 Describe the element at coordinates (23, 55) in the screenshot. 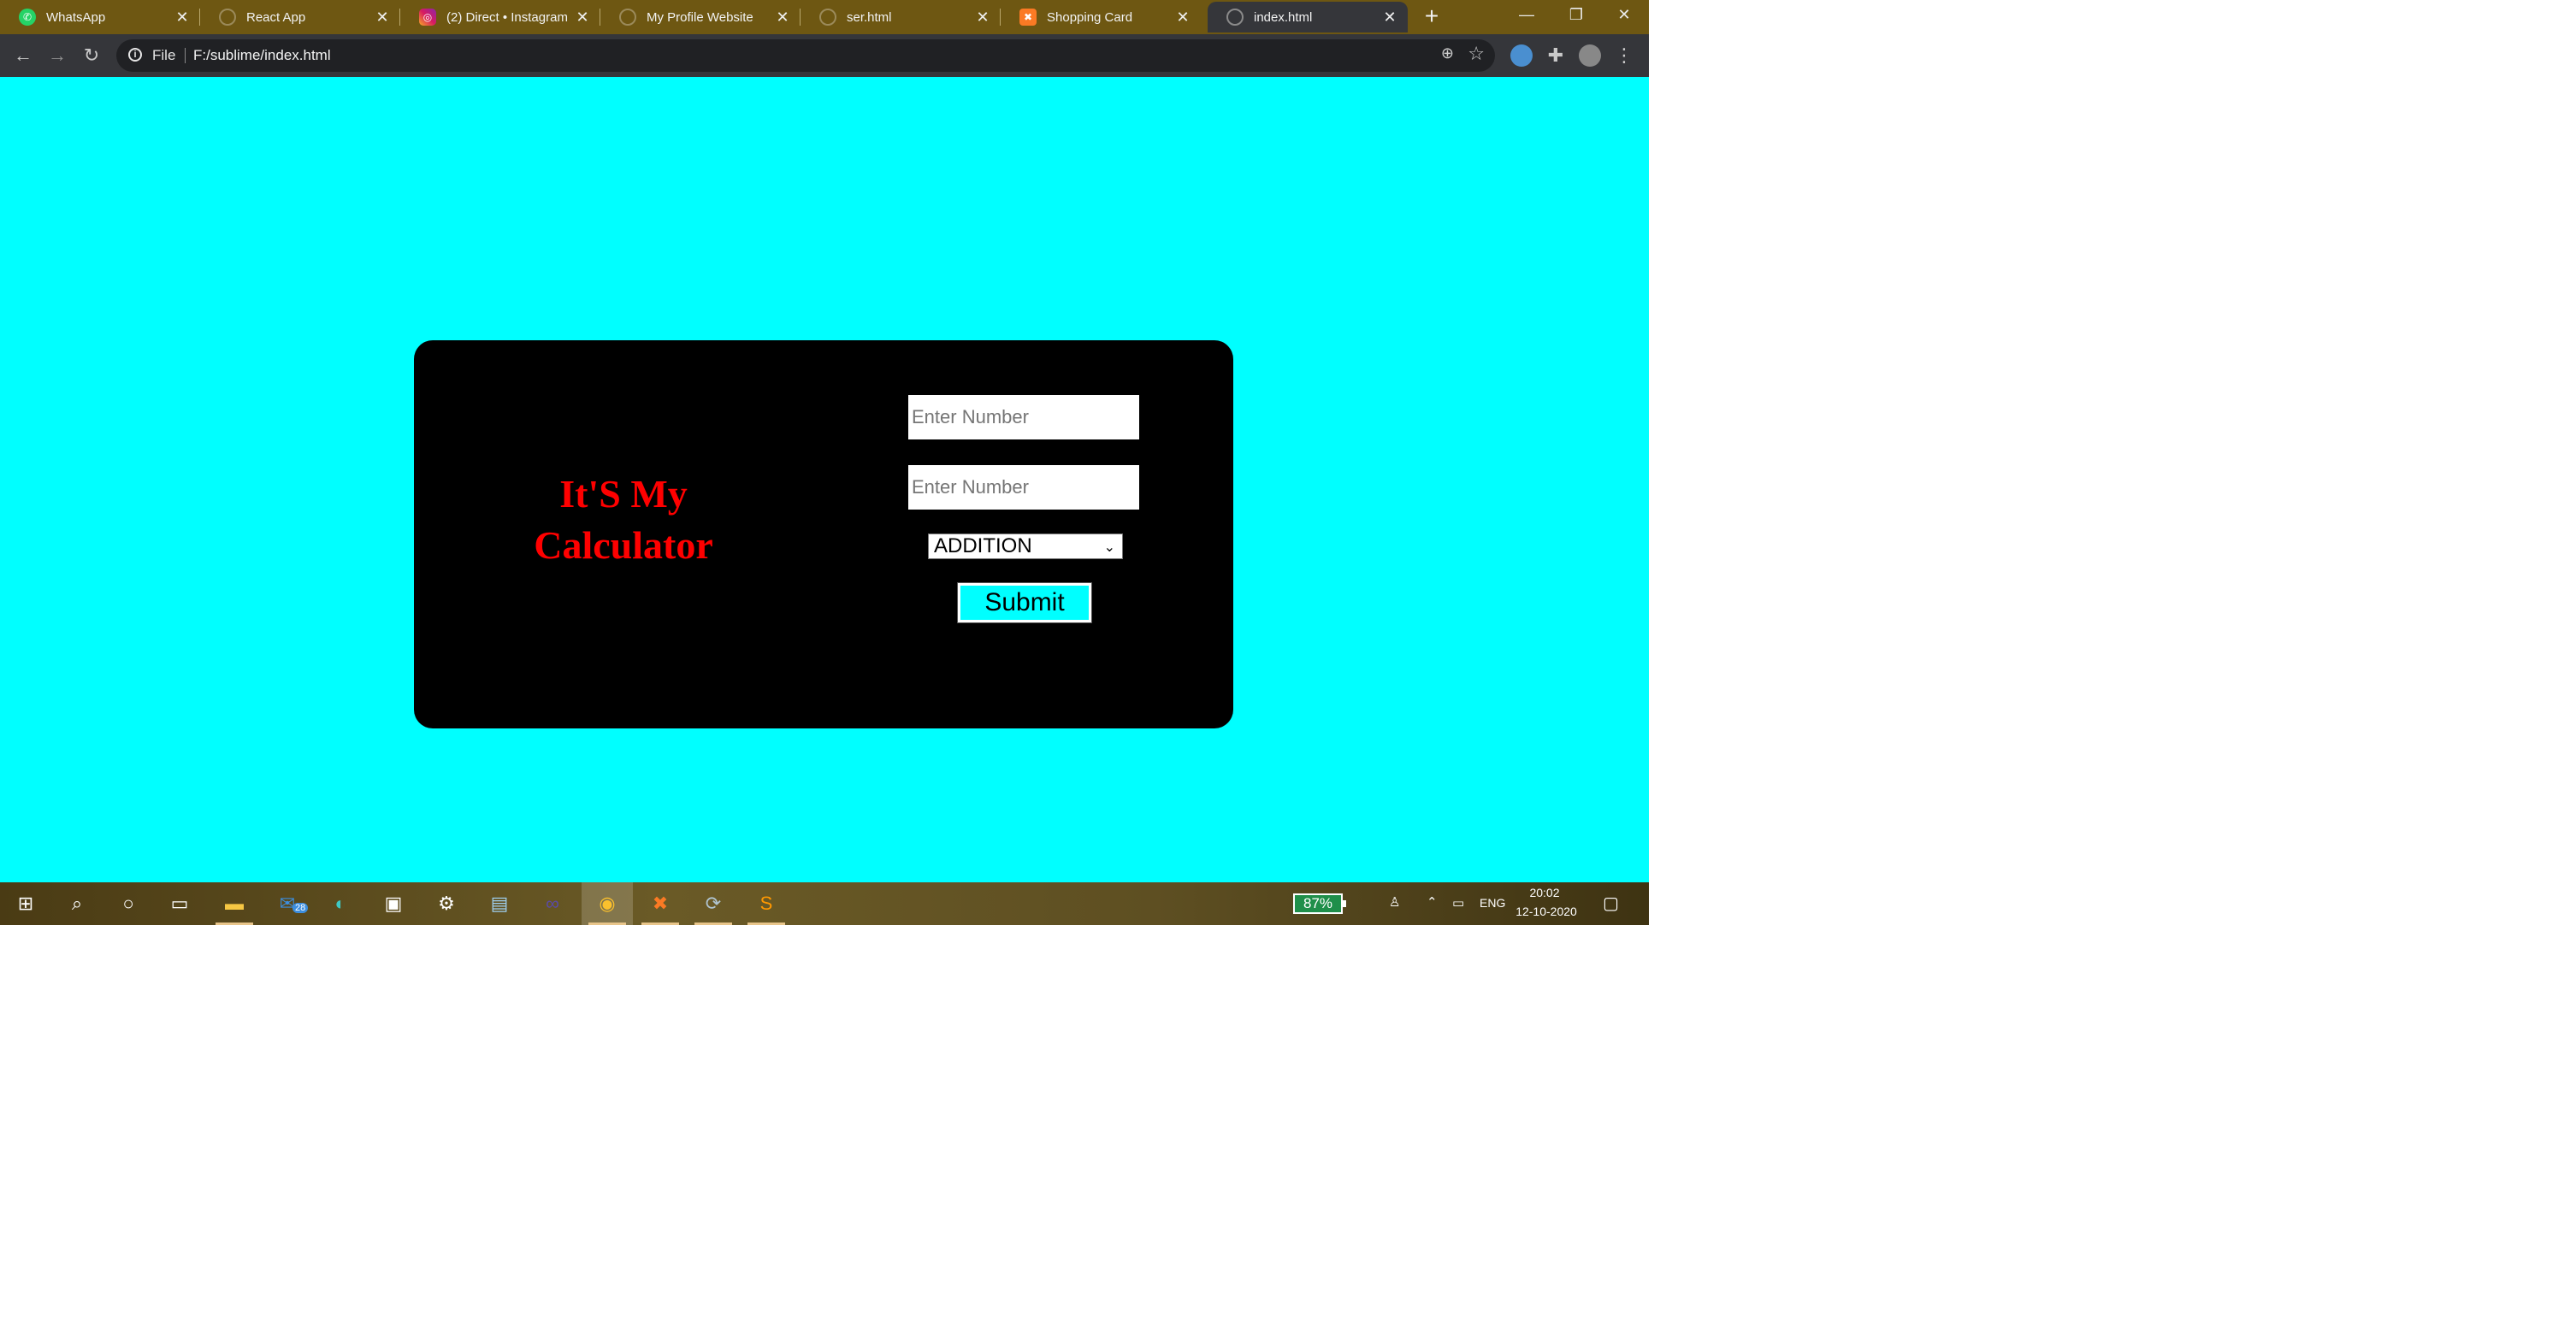

I see `back-button: ←` at that location.